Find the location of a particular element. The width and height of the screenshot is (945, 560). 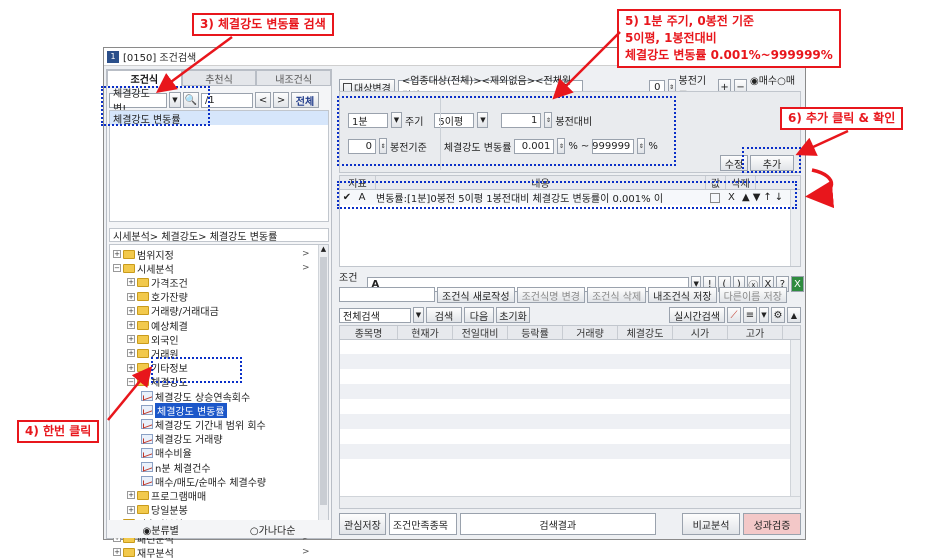

result-label: 검색결과 is located at coordinates (557, 524).